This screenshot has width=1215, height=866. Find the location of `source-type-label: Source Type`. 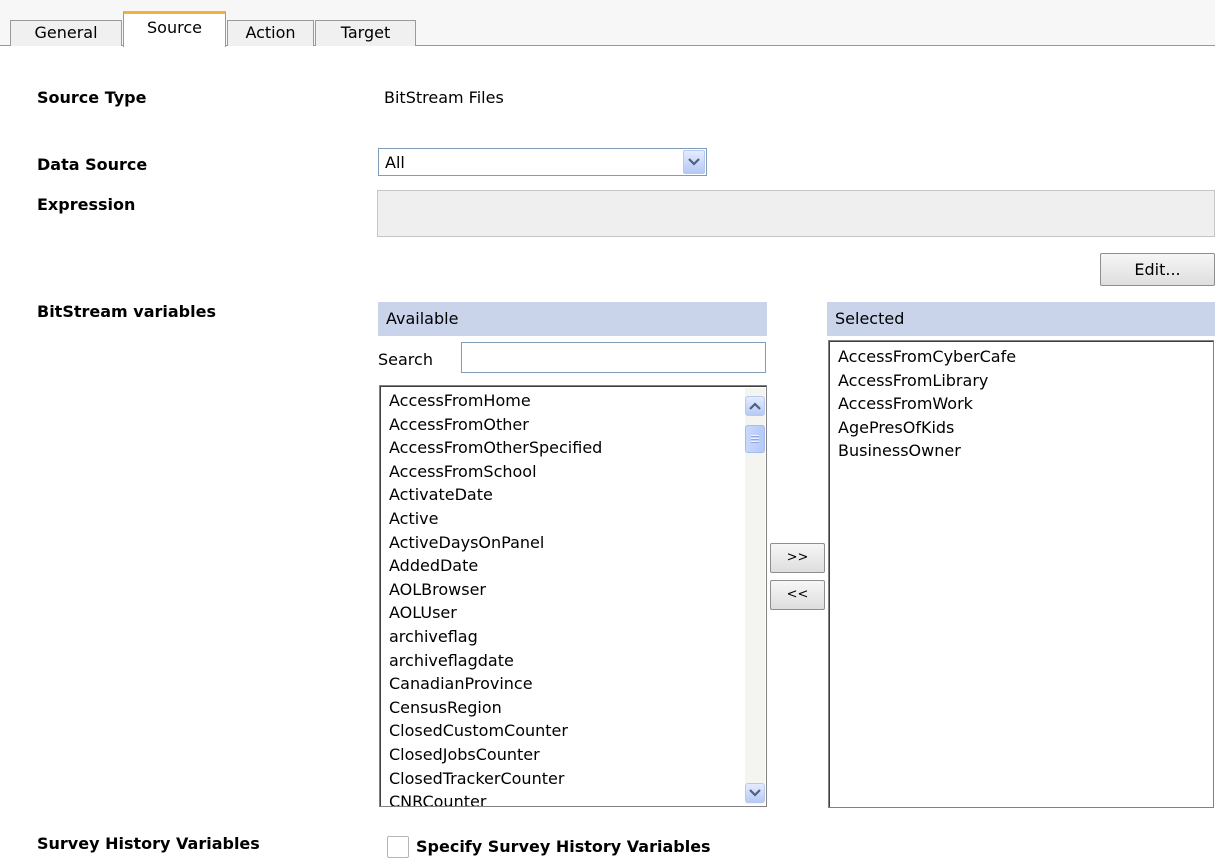

source-type-label: Source Type is located at coordinates (92, 97).